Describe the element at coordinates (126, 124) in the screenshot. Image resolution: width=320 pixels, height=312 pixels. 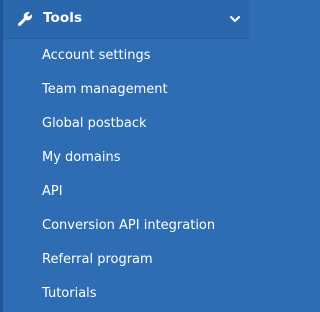
I see `menu-item-global-postback: Global postback` at that location.